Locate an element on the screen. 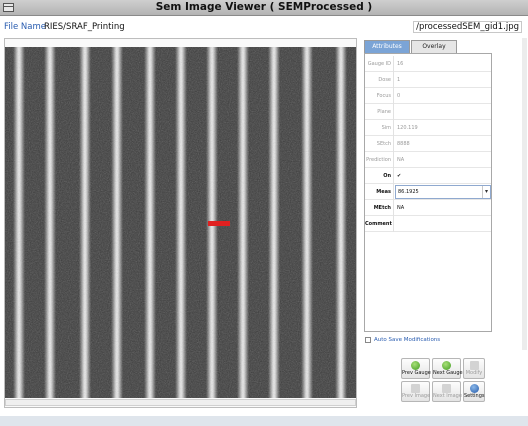  next-image-label: Next Image is located at coordinates (447, 396).